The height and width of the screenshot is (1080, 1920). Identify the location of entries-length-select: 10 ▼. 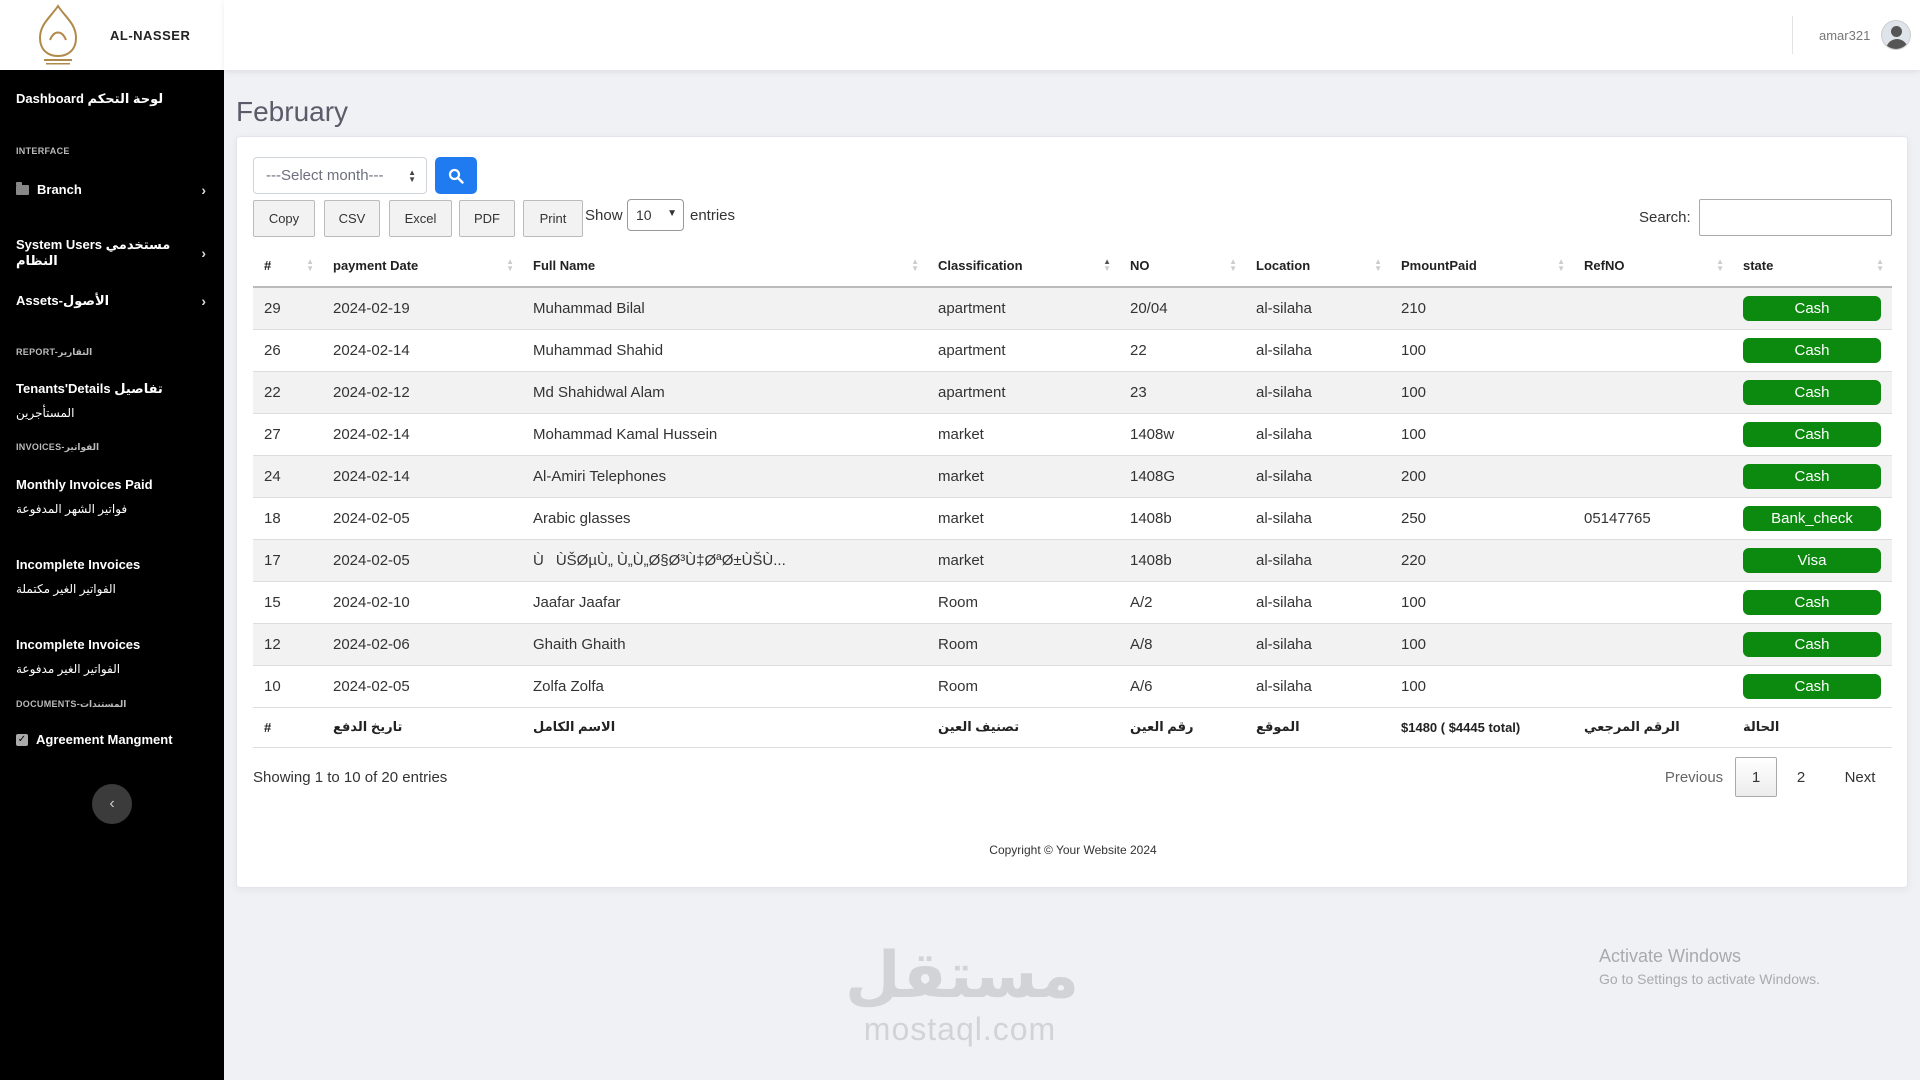
(655, 215).